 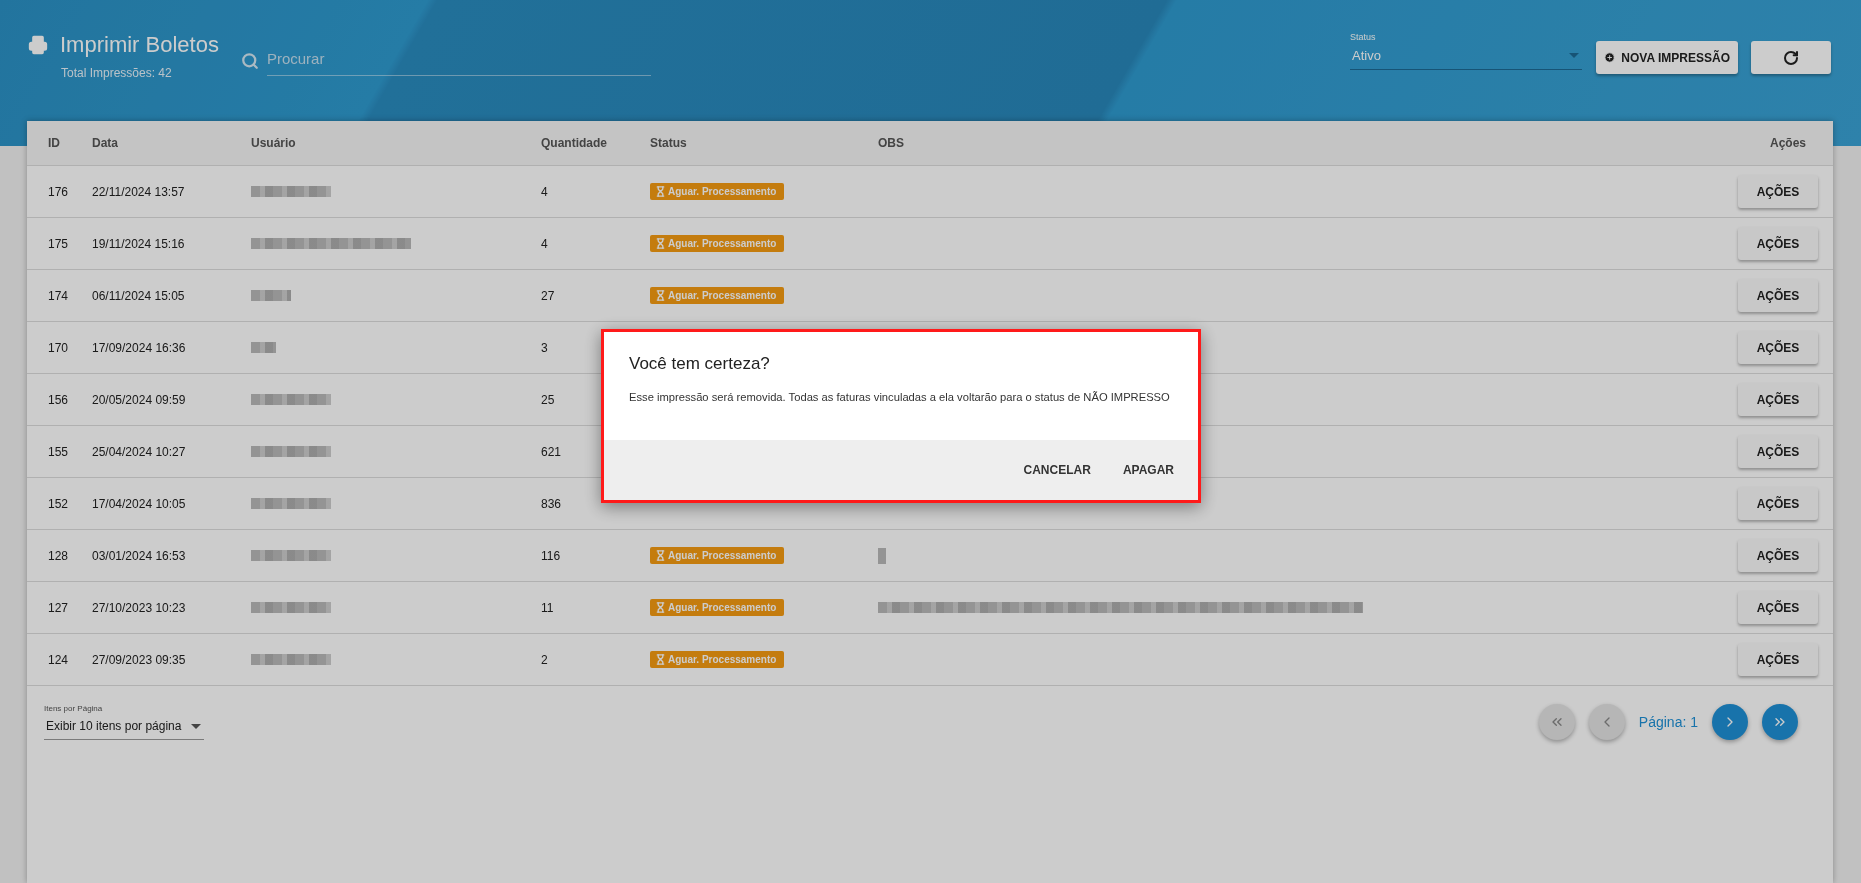 What do you see at coordinates (117, 73) in the screenshot?
I see `total-count: Total Impressões: 42` at bounding box center [117, 73].